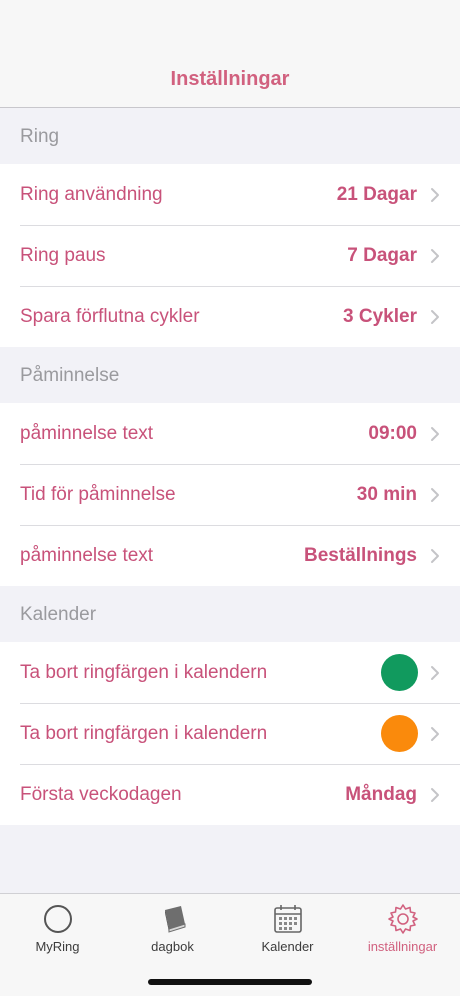  I want to click on home-indicator, so click(230, 982).